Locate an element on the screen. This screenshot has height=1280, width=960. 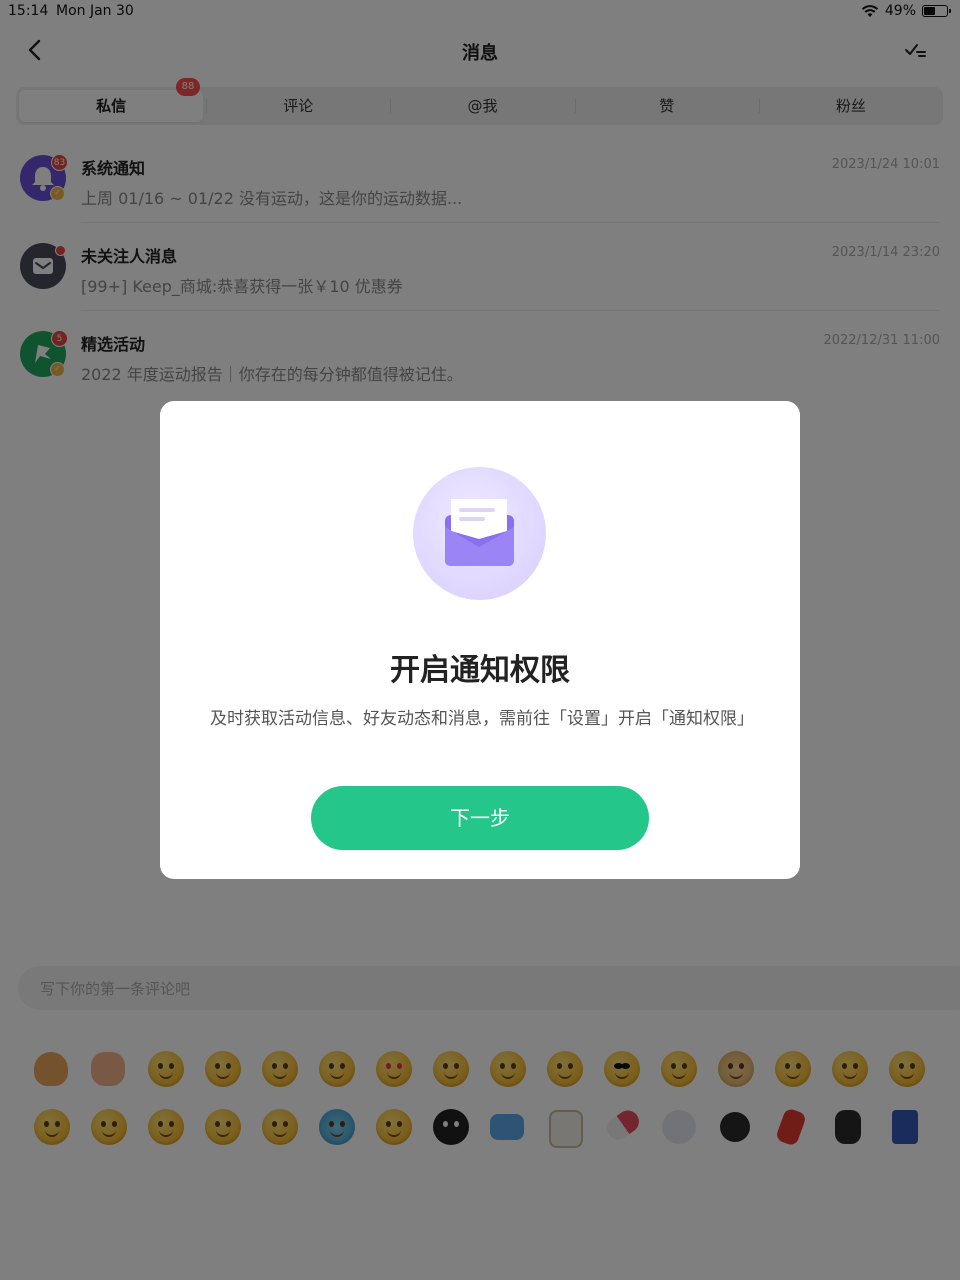
dialog-title: 开启通知权限 is located at coordinates (480, 670).